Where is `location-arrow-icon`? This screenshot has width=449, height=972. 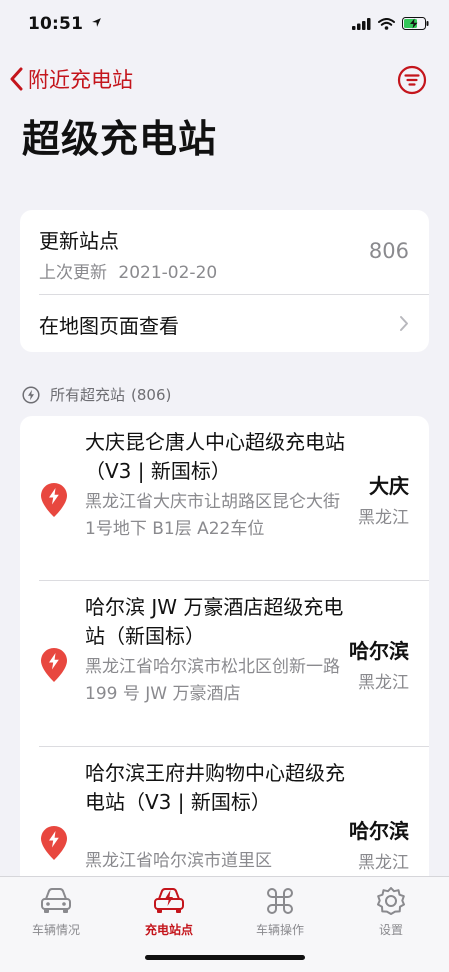 location-arrow-icon is located at coordinates (97, 22).